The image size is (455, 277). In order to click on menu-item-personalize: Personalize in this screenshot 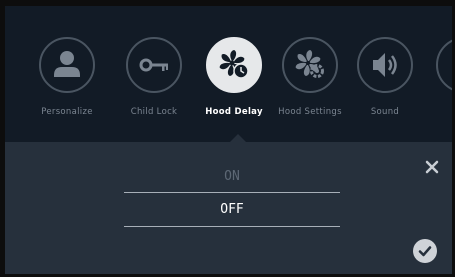, I will do `click(67, 83)`.